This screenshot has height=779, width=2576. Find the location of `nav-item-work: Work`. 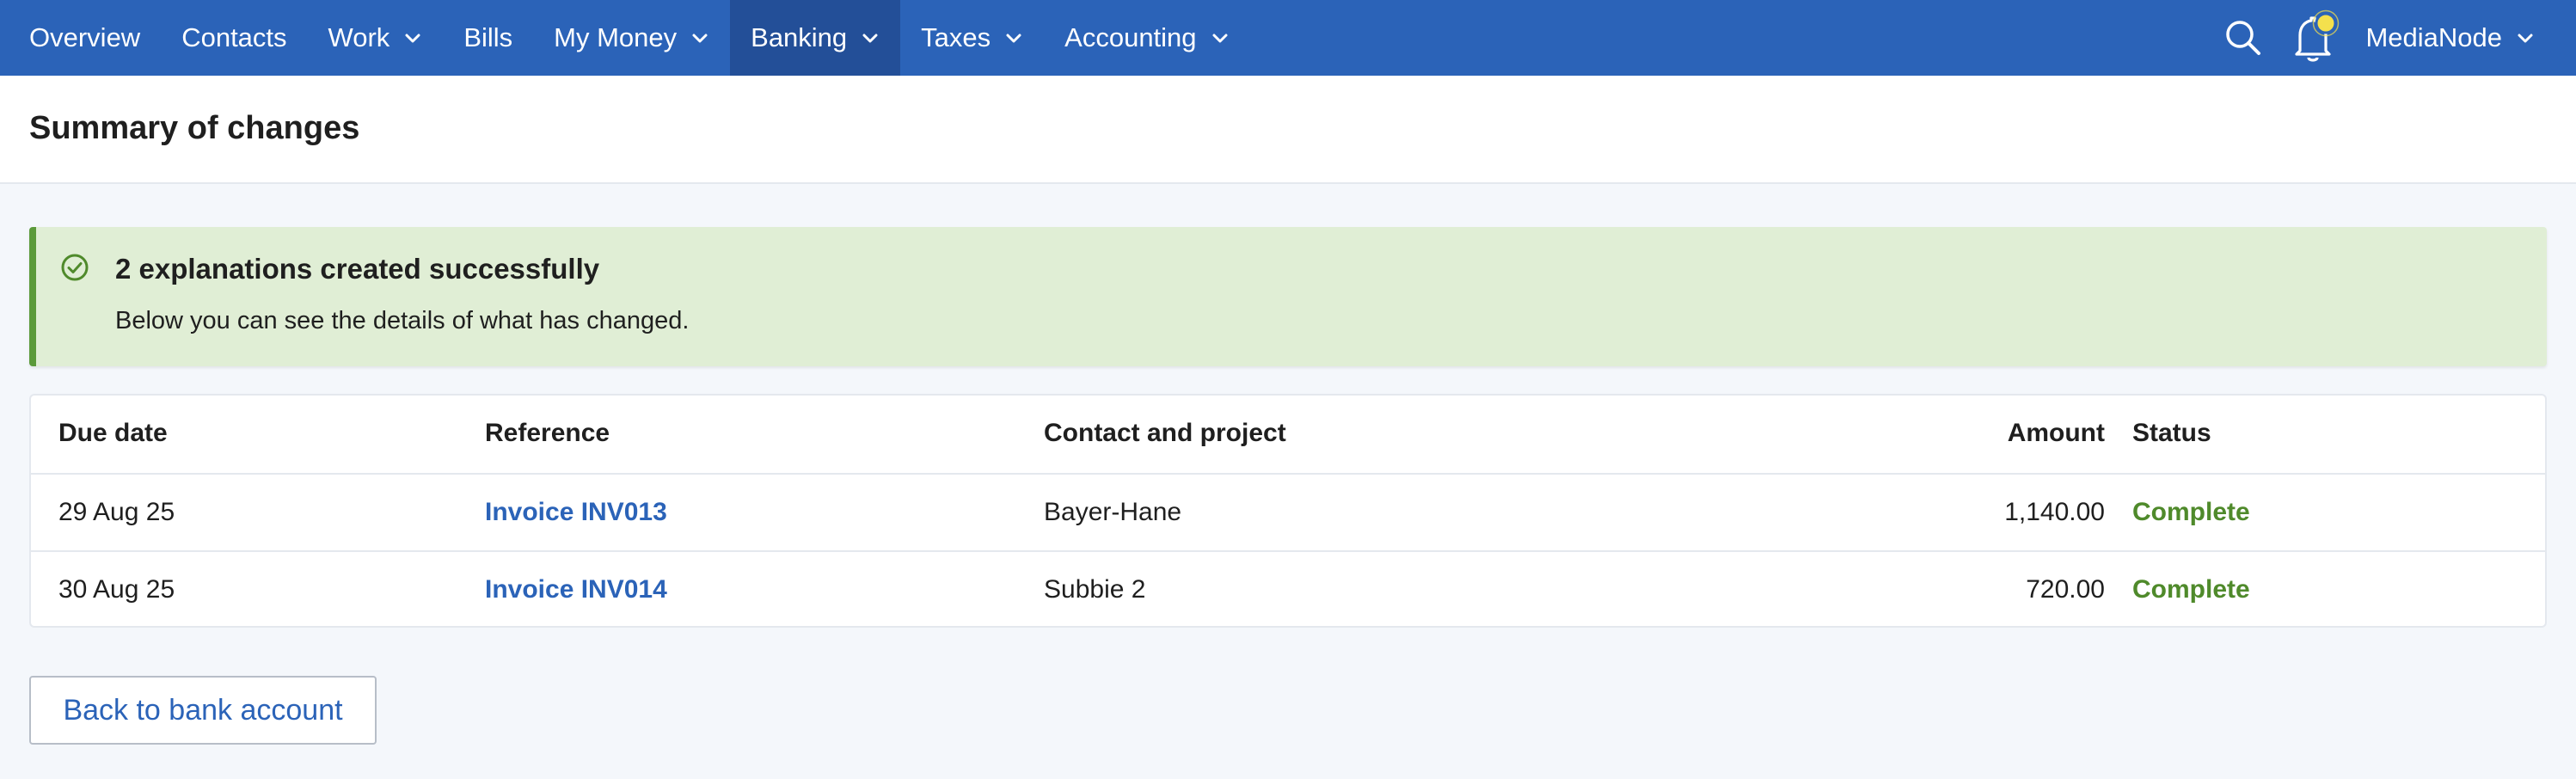

nav-item-work: Work is located at coordinates (376, 38).